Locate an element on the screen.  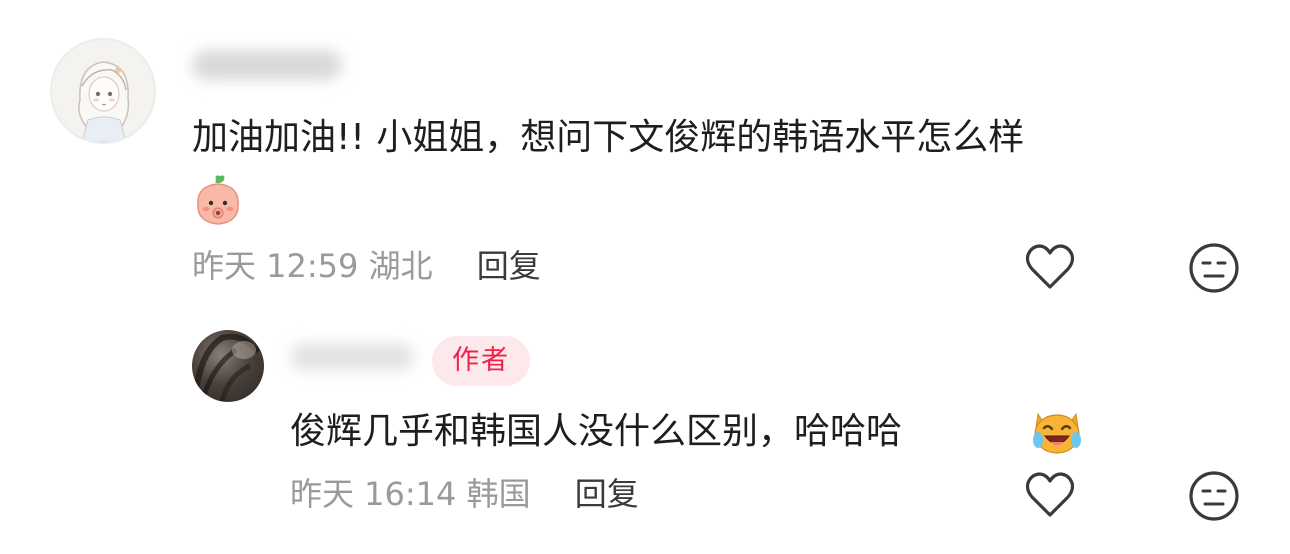
dark-hair-avatar-icon is located at coordinates (227, 367).